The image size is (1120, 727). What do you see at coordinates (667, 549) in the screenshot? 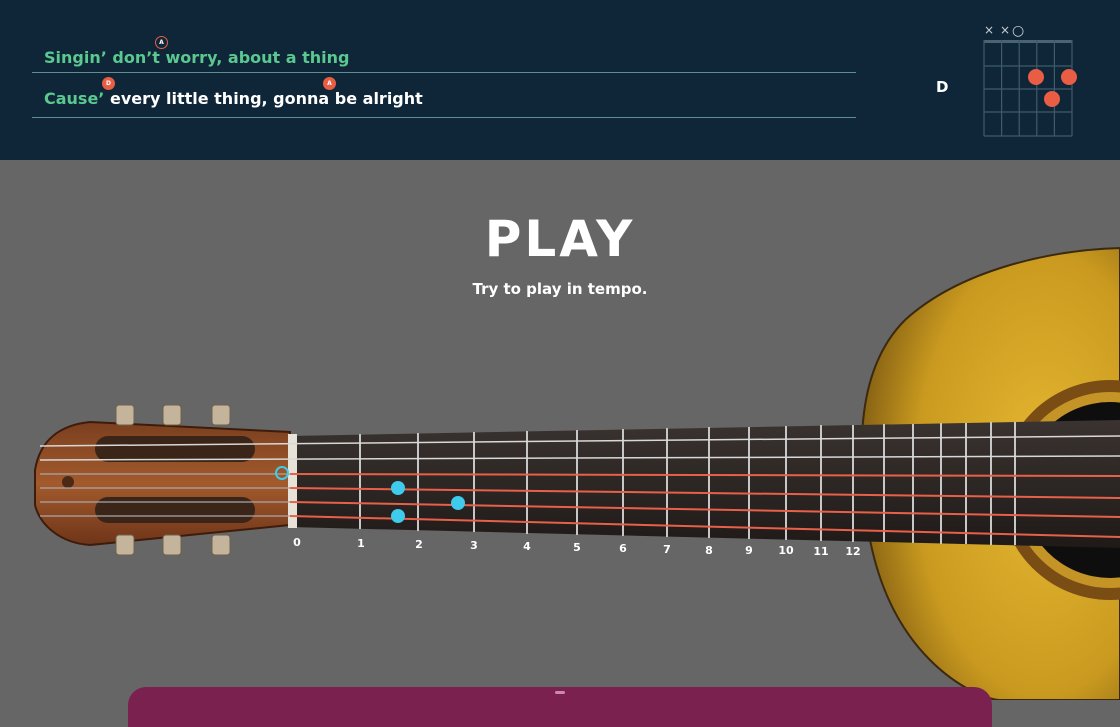
I see `fret-number-7: 7` at bounding box center [667, 549].